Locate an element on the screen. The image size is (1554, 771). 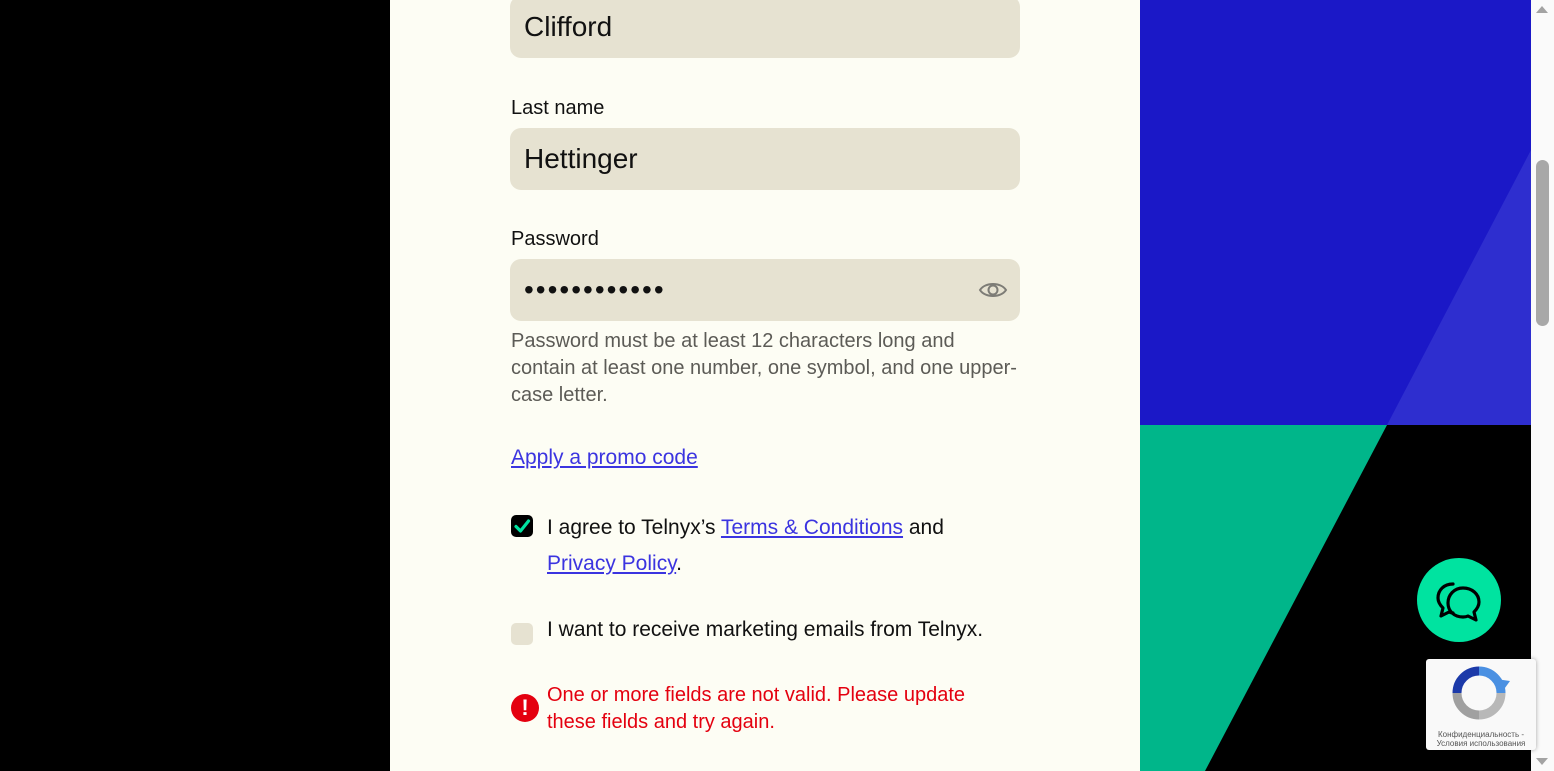
scroll-up-icon is located at coordinates (1542, 9).